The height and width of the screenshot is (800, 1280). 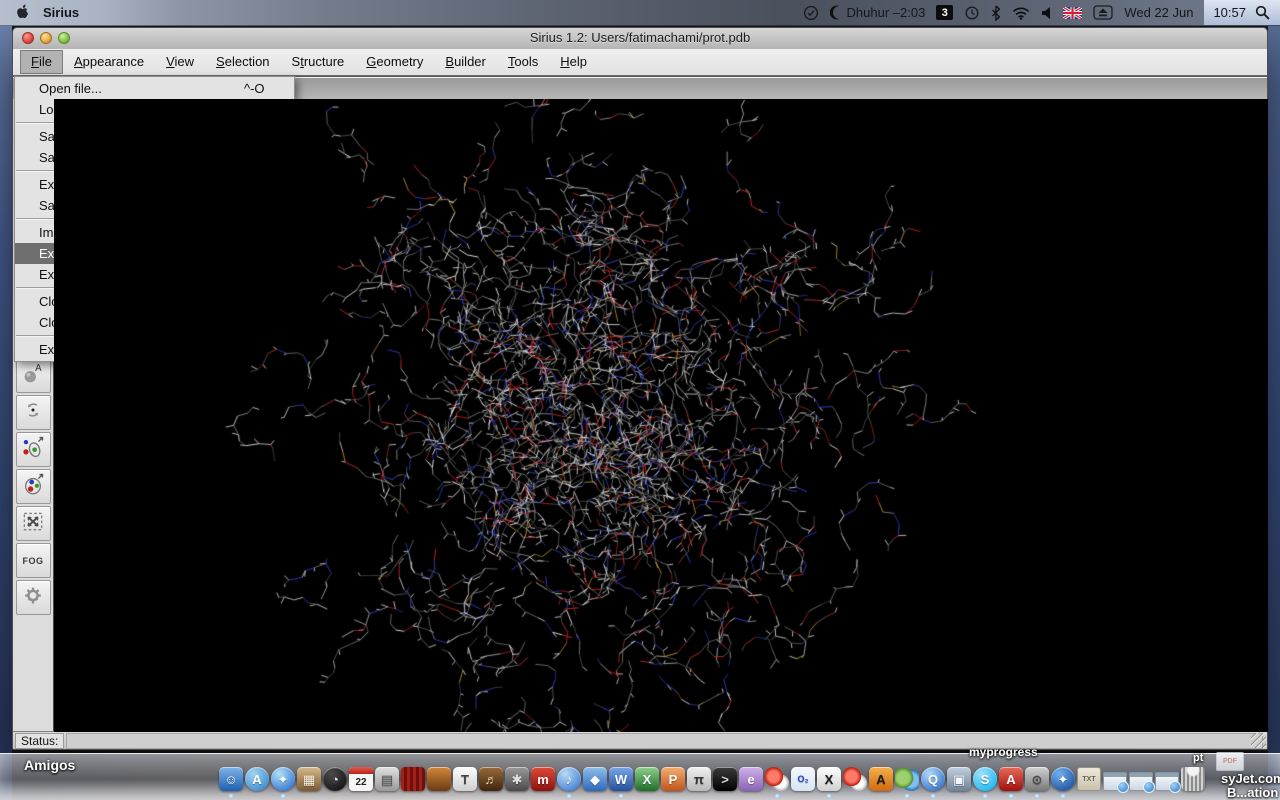 I want to click on bluetooth-icon, so click(x=996, y=13).